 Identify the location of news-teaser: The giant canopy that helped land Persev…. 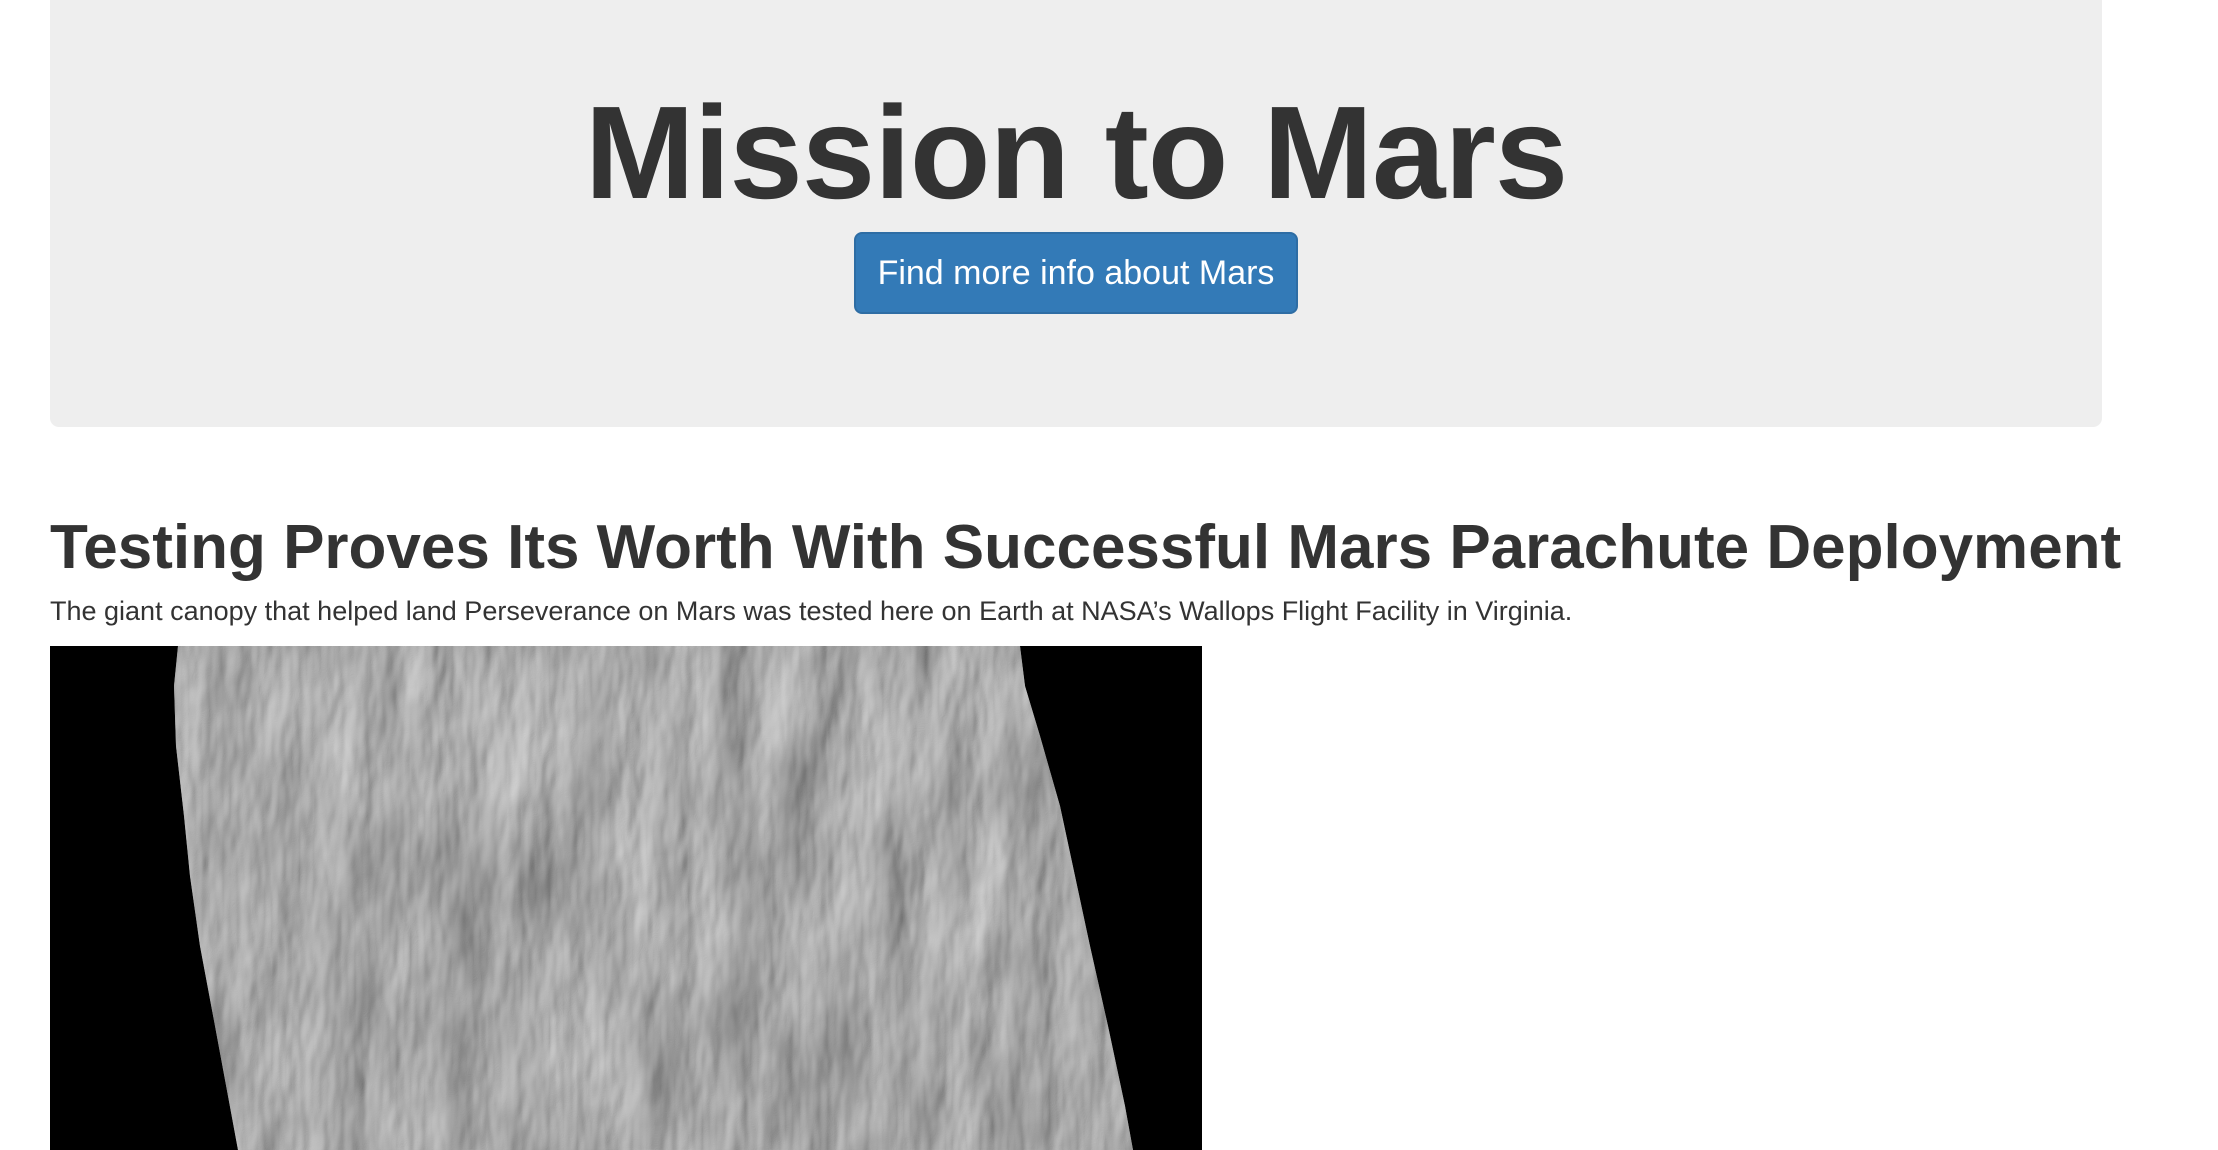
(811, 611).